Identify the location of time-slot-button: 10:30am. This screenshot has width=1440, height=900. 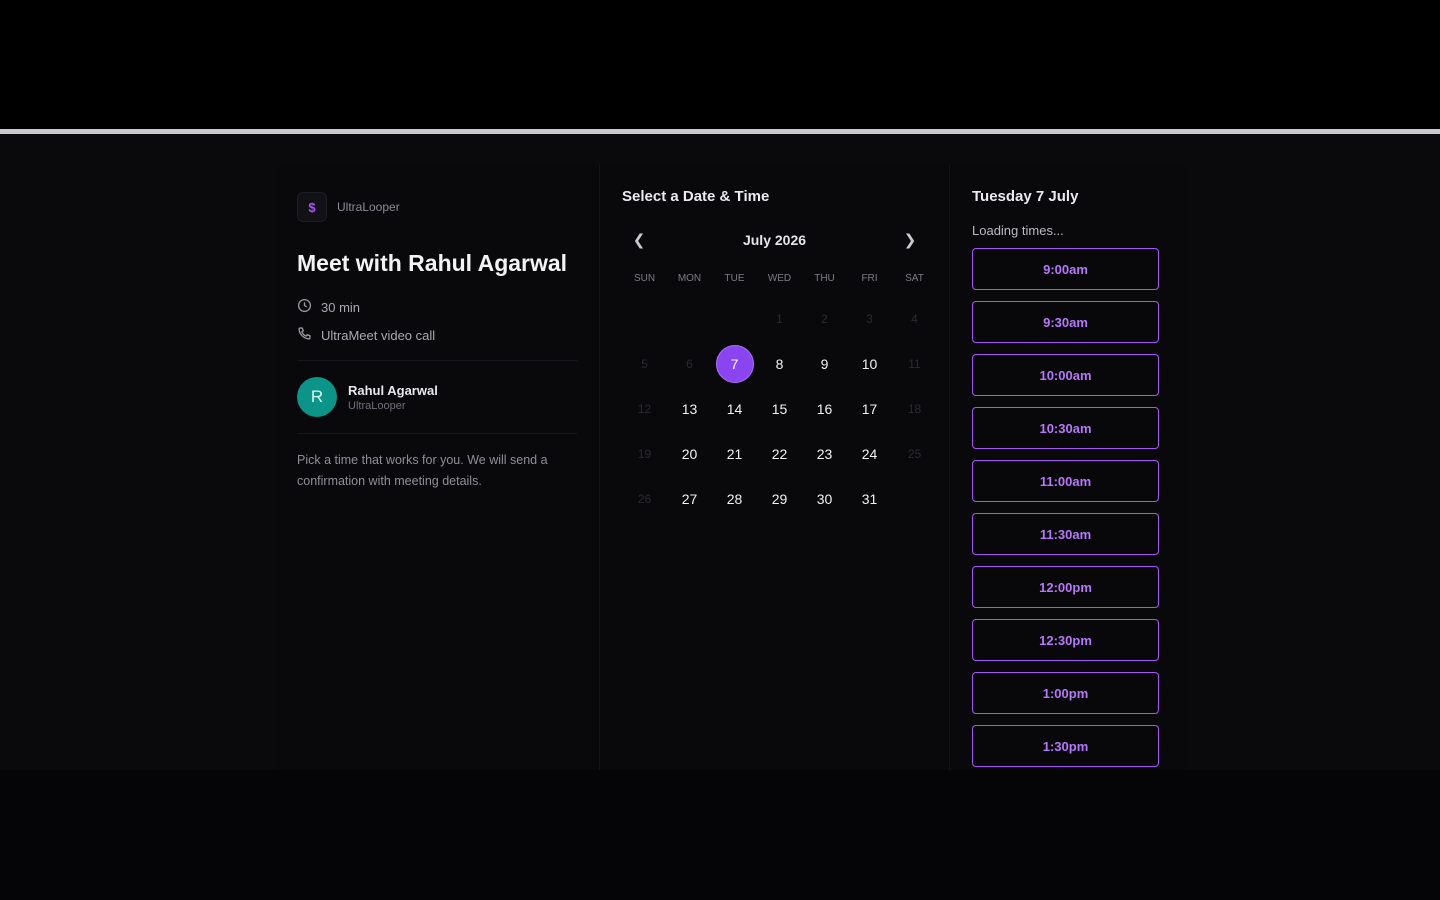
(1065, 428).